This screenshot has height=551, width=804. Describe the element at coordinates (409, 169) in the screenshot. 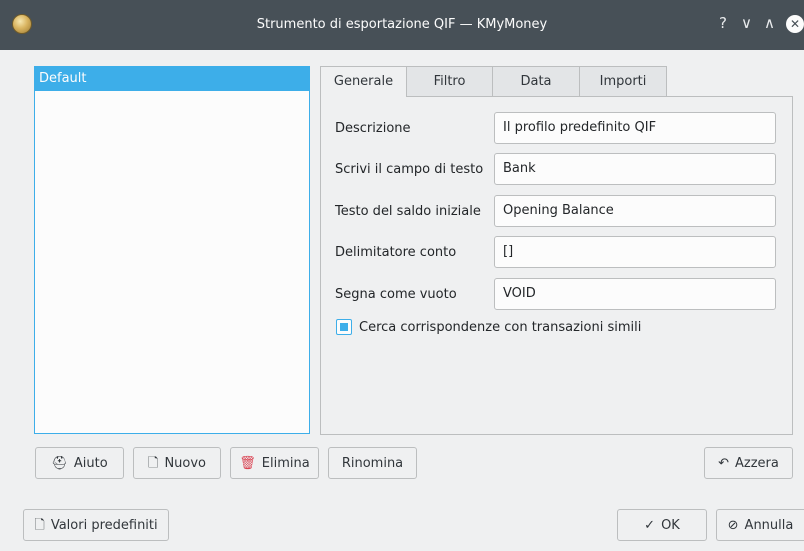

I see `text-field-label: Scrivi il campo di testo` at that location.